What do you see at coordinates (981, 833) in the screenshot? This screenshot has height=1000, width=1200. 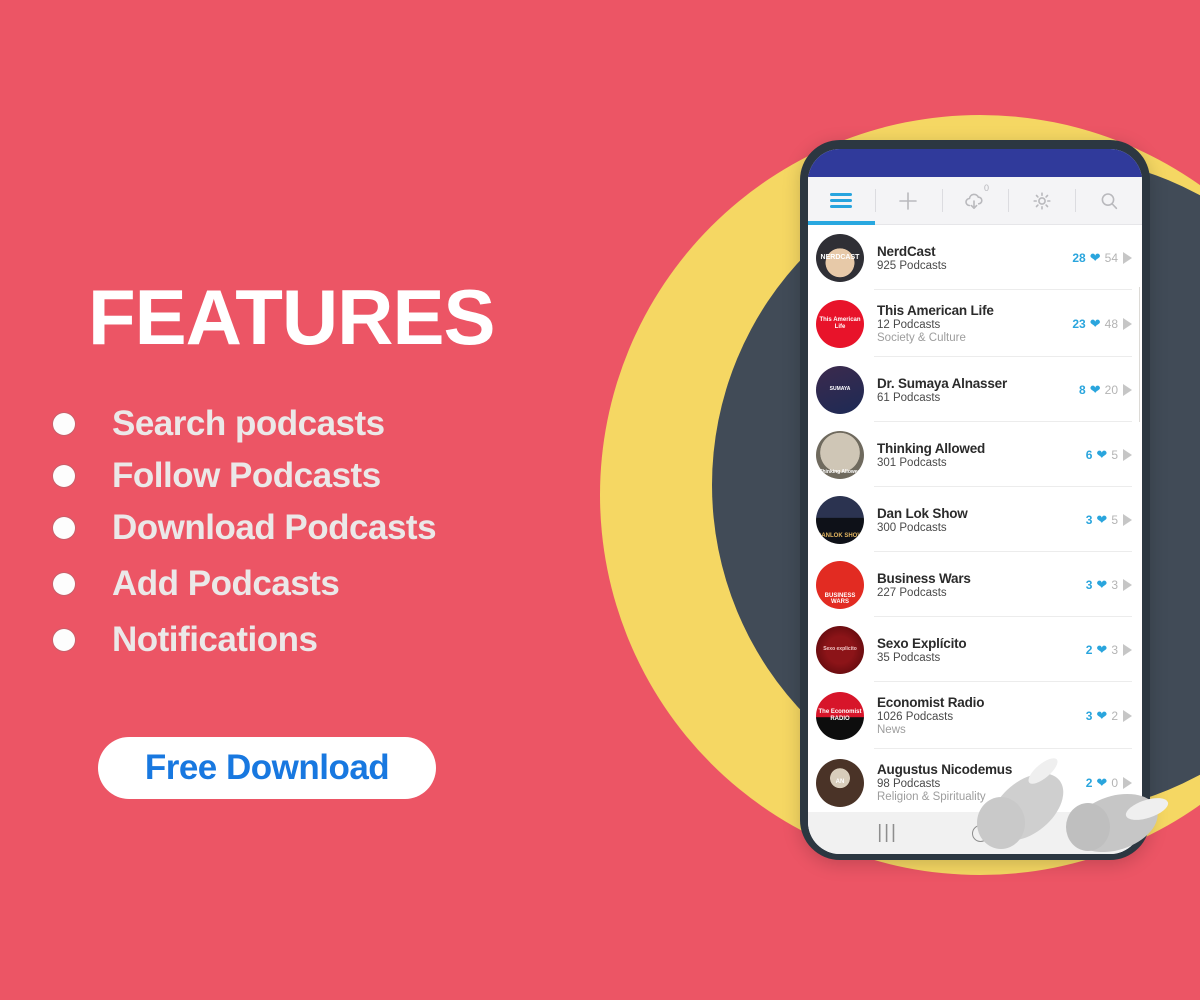 I see `home-icon` at bounding box center [981, 833].